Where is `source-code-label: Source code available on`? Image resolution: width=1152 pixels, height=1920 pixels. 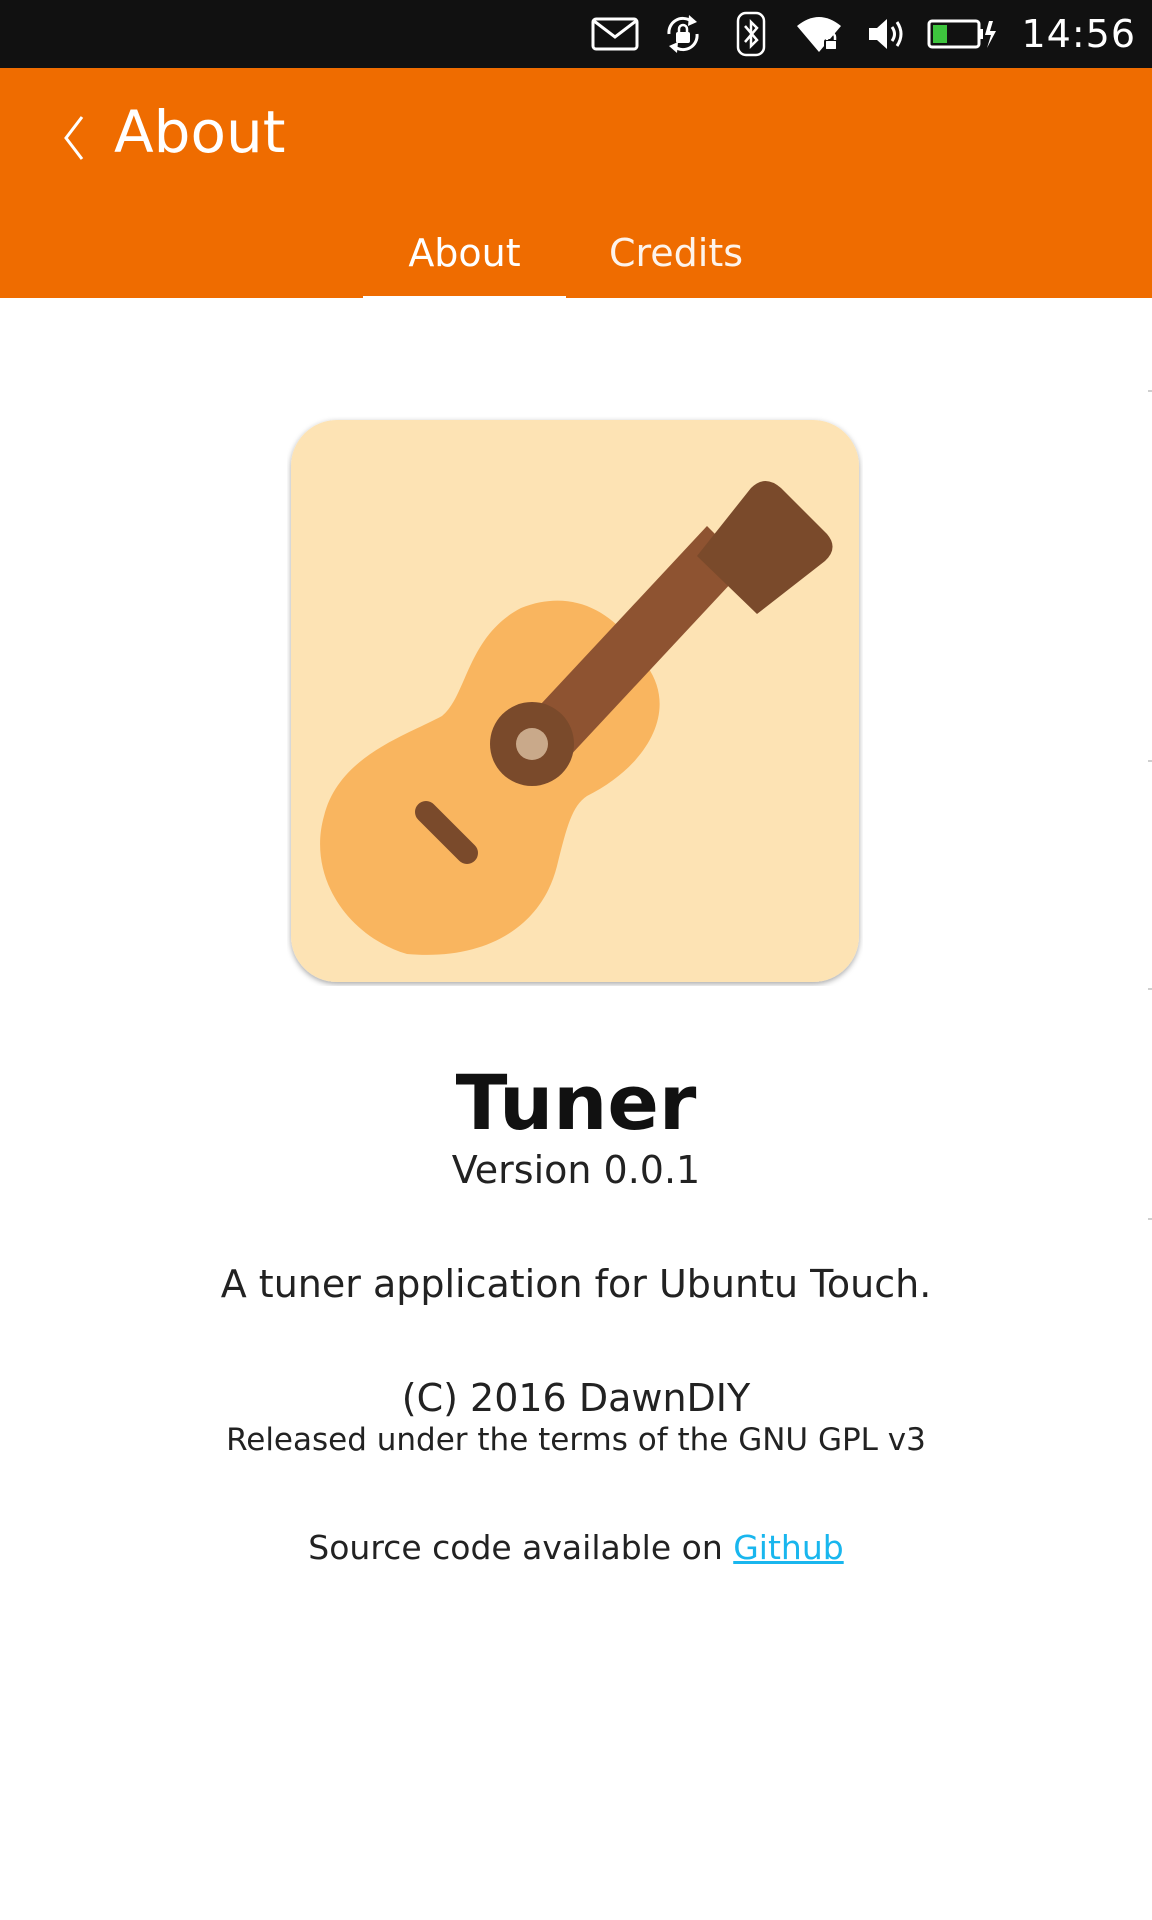 source-code-label: Source code available on is located at coordinates (521, 1547).